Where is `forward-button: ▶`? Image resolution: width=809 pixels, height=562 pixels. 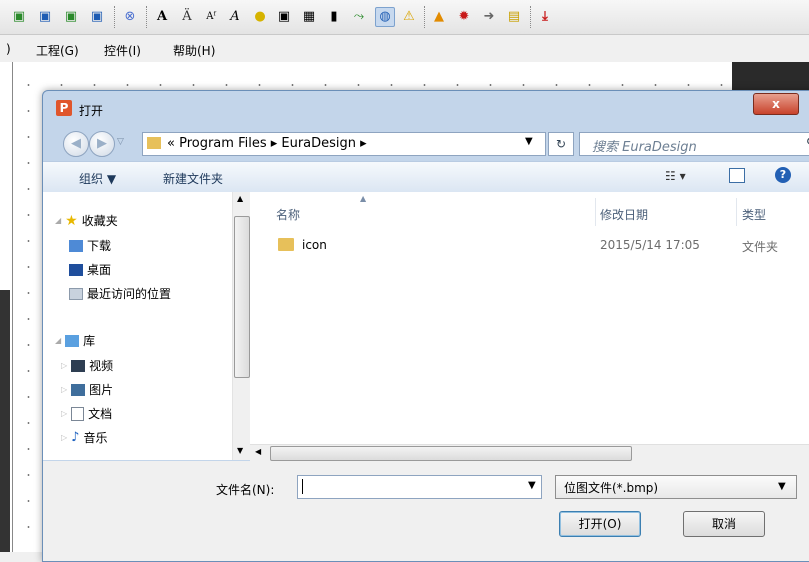
forward-button: ▶ is located at coordinates (102, 144).